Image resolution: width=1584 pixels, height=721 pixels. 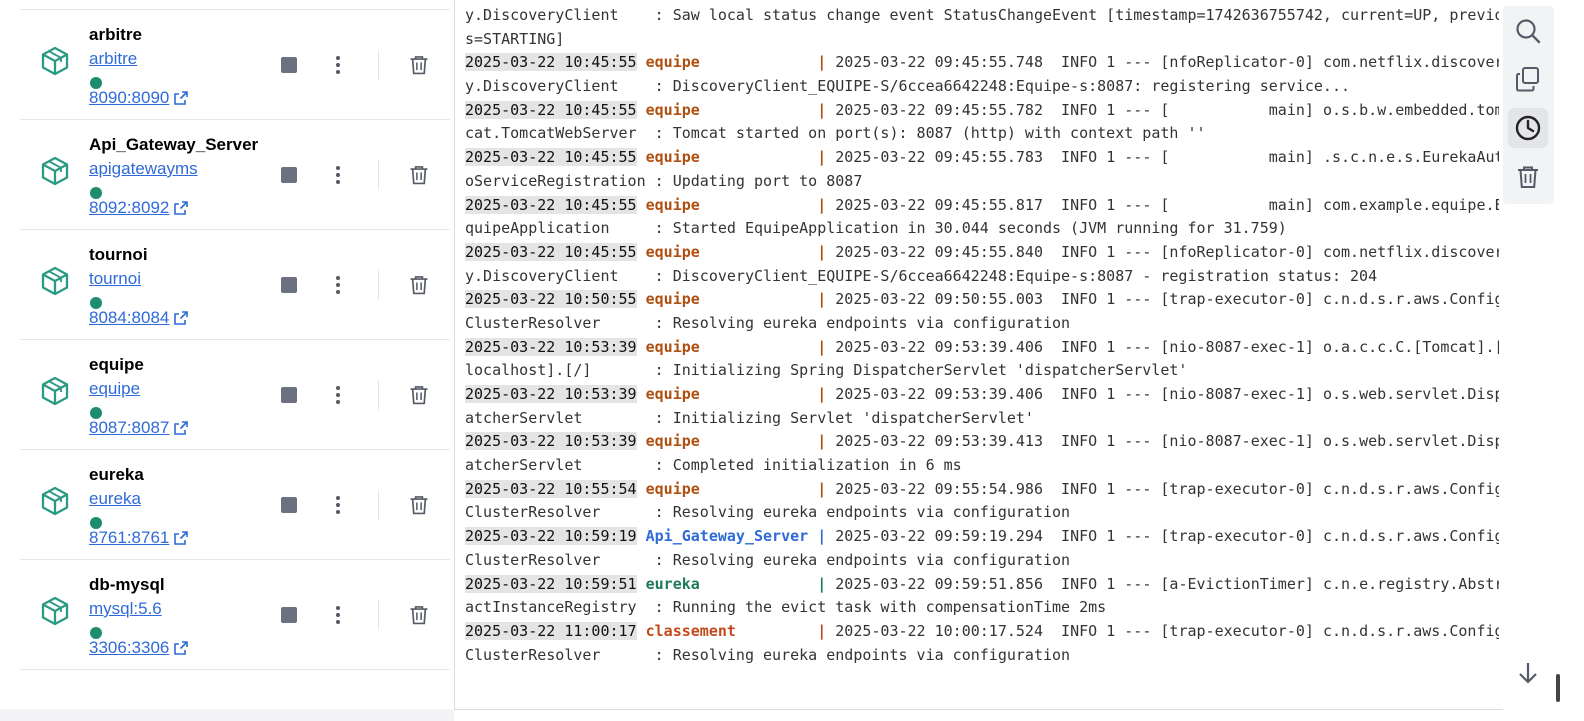 What do you see at coordinates (1558, 688) in the screenshot?
I see `log-scrollbar` at bounding box center [1558, 688].